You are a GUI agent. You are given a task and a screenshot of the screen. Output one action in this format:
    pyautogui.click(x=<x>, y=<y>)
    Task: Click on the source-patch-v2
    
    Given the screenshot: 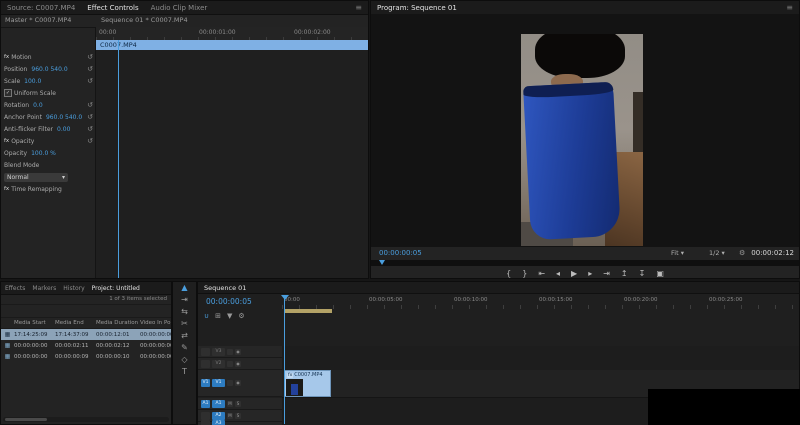 What is the action you would take?
    pyautogui.click(x=205, y=363)
    